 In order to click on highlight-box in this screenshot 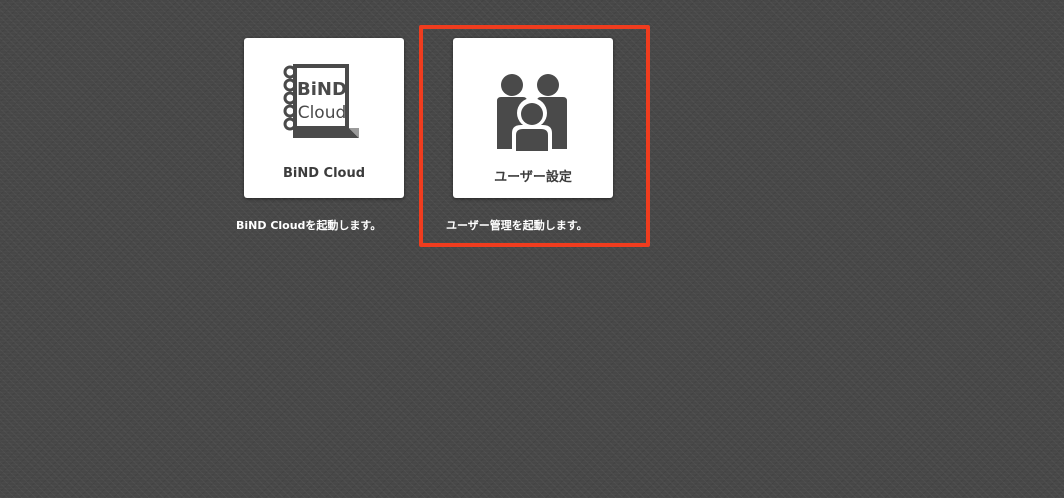, I will do `click(534, 136)`.